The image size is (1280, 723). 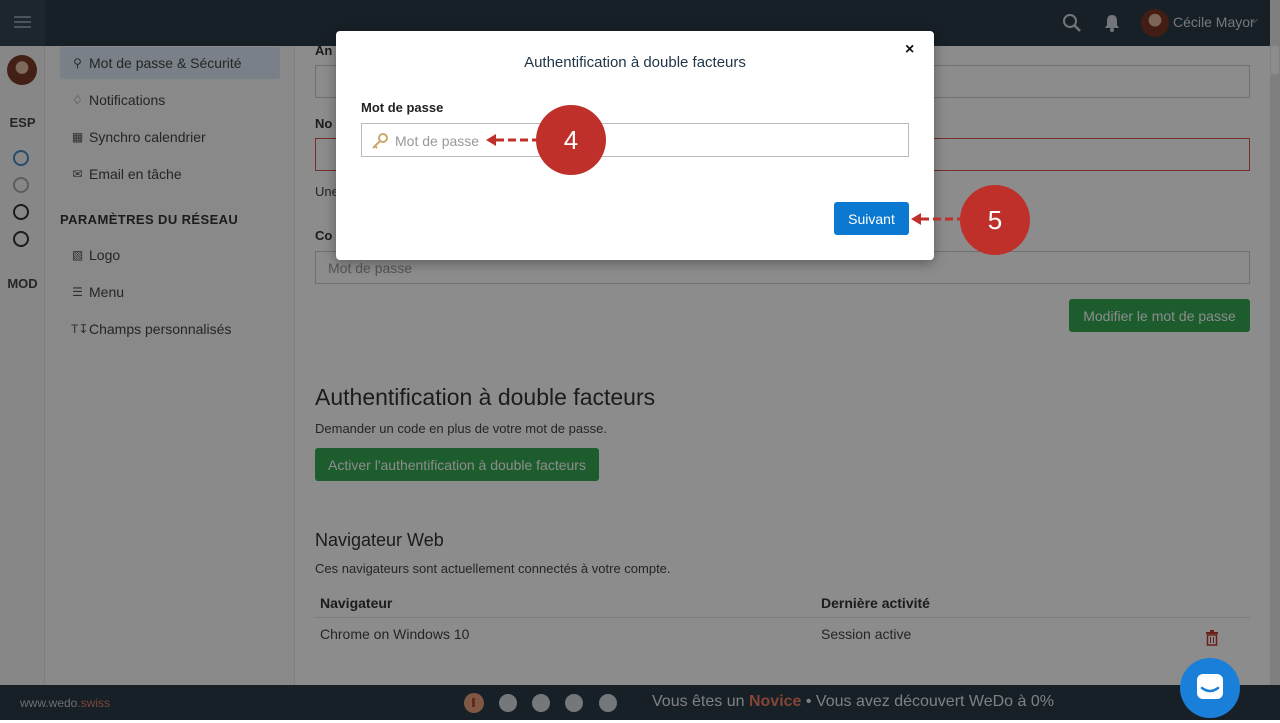 I want to click on chat-launcher-button, so click(x=1210, y=688).